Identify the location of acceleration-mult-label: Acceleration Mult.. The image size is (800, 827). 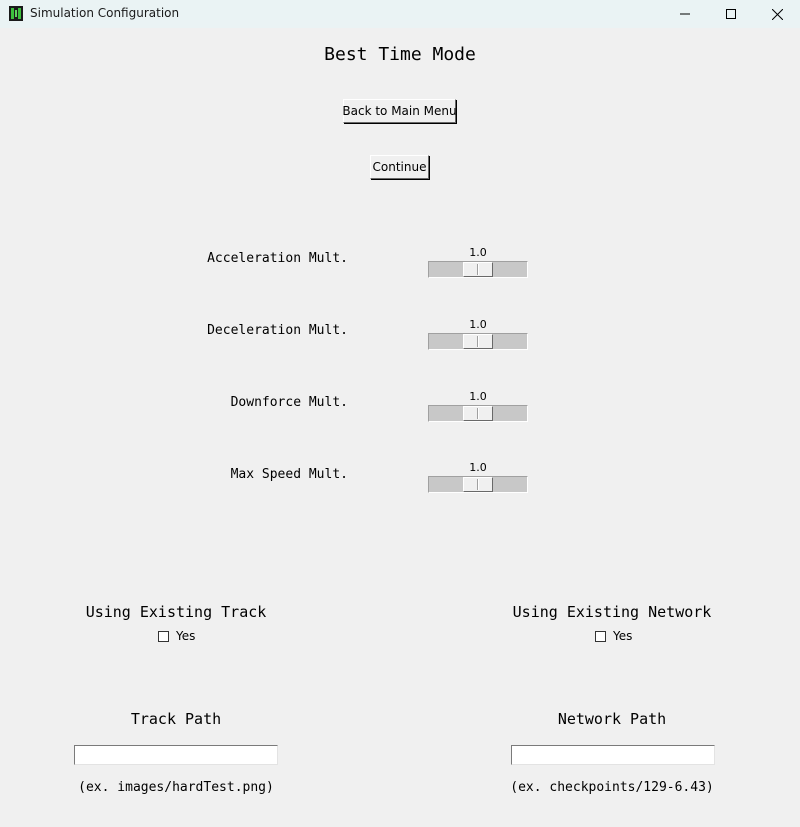
(277, 258).